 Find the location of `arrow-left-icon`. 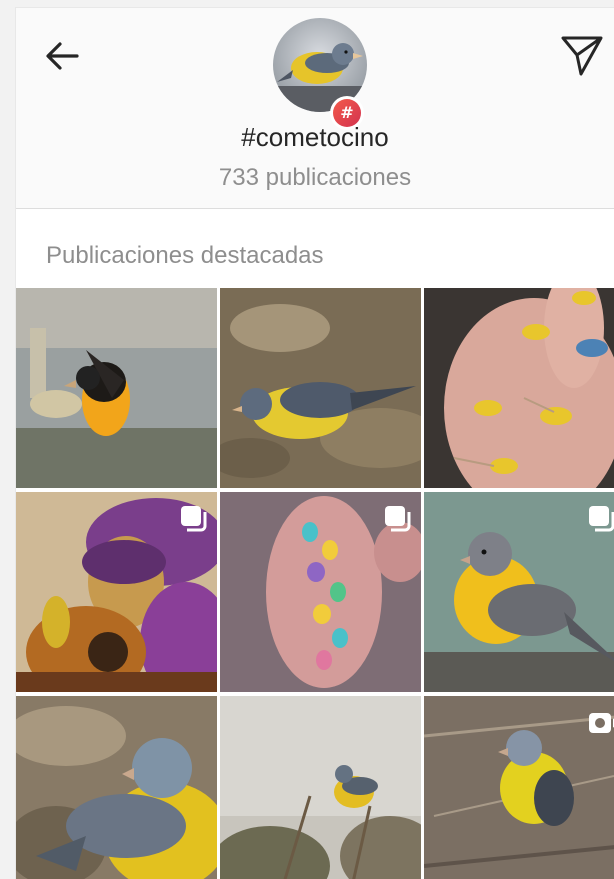

arrow-left-icon is located at coordinates (62, 56).